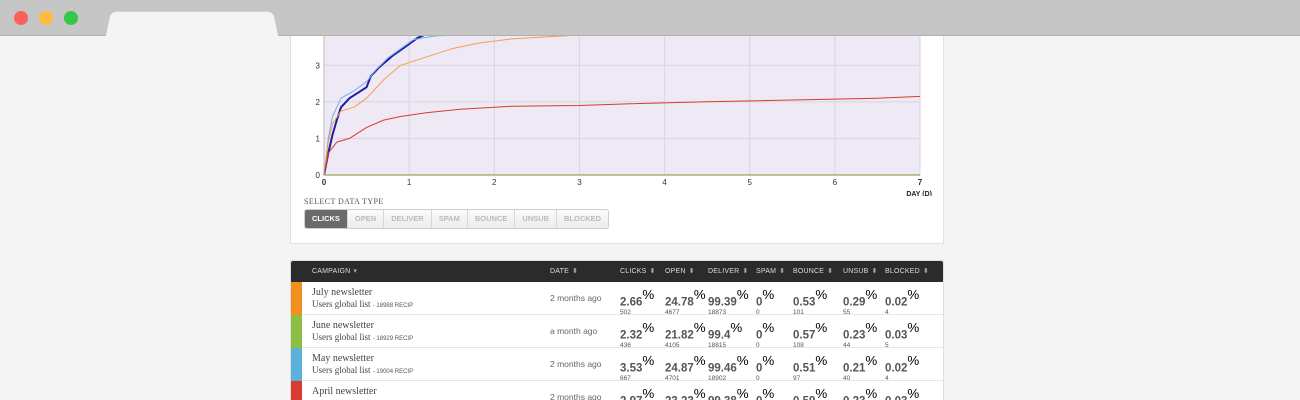 This screenshot has height=400, width=1300. Describe the element at coordinates (536, 219) in the screenshot. I see `data-type-unsub-button: UNSUB` at that location.